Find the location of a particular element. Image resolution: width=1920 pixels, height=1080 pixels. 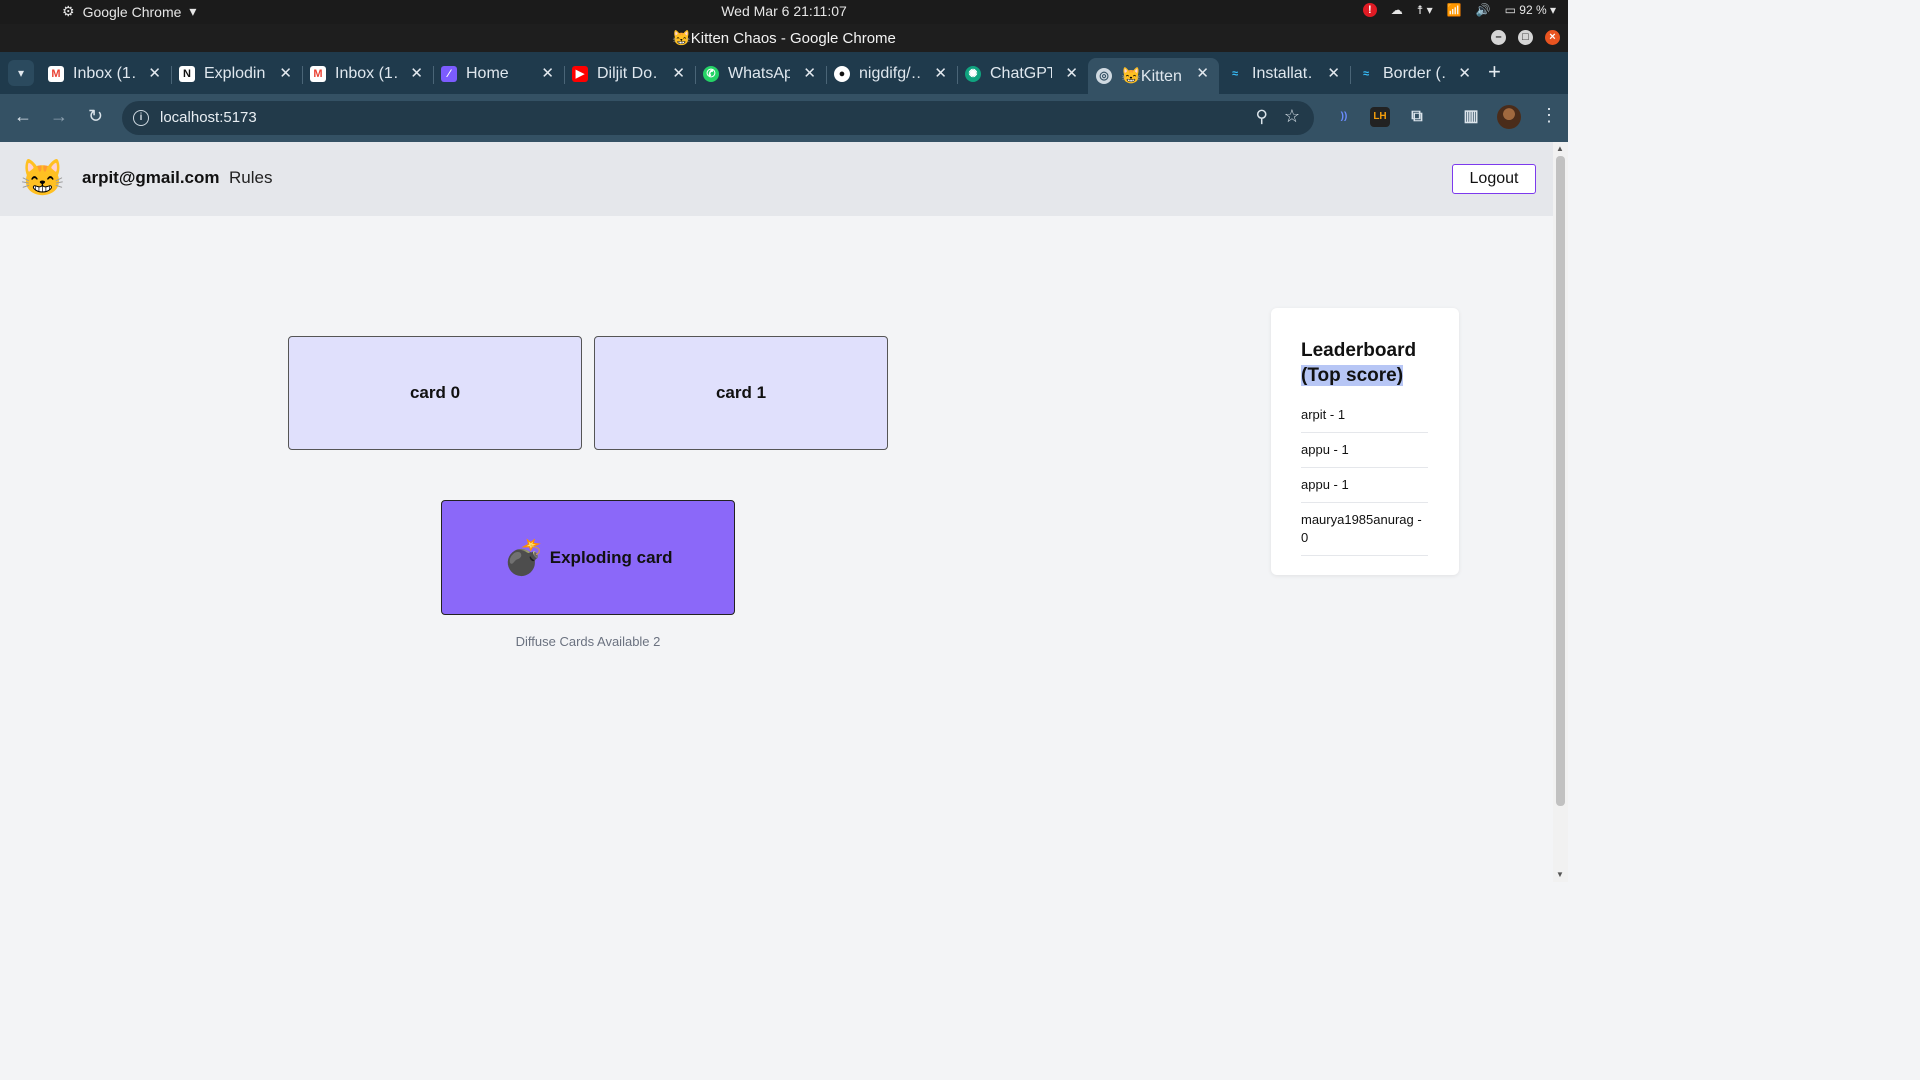

extension-waves-icon: )) is located at coordinates (1344, 117).